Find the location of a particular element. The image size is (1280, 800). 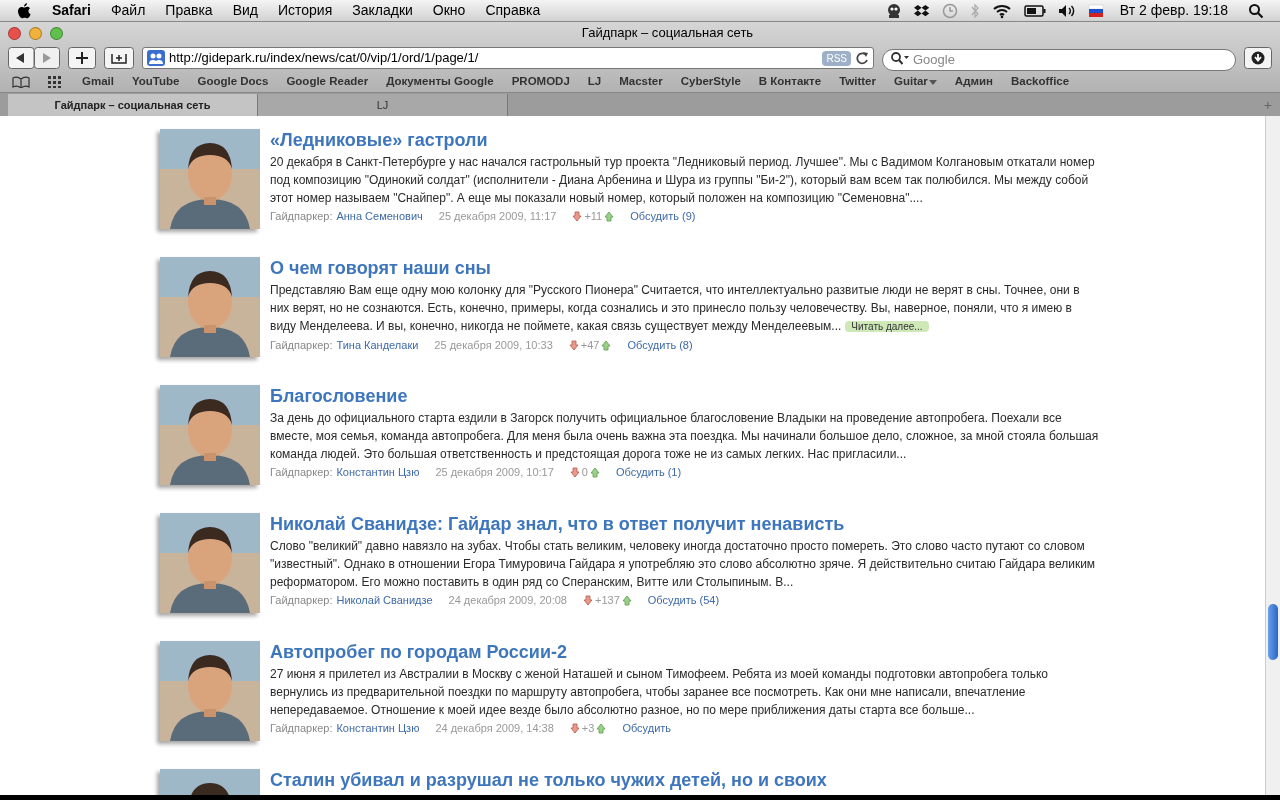

article-title-link: Николай Сванидзе: Гайдар знал, что в ответ получит ненависть is located at coordinates (557, 524).